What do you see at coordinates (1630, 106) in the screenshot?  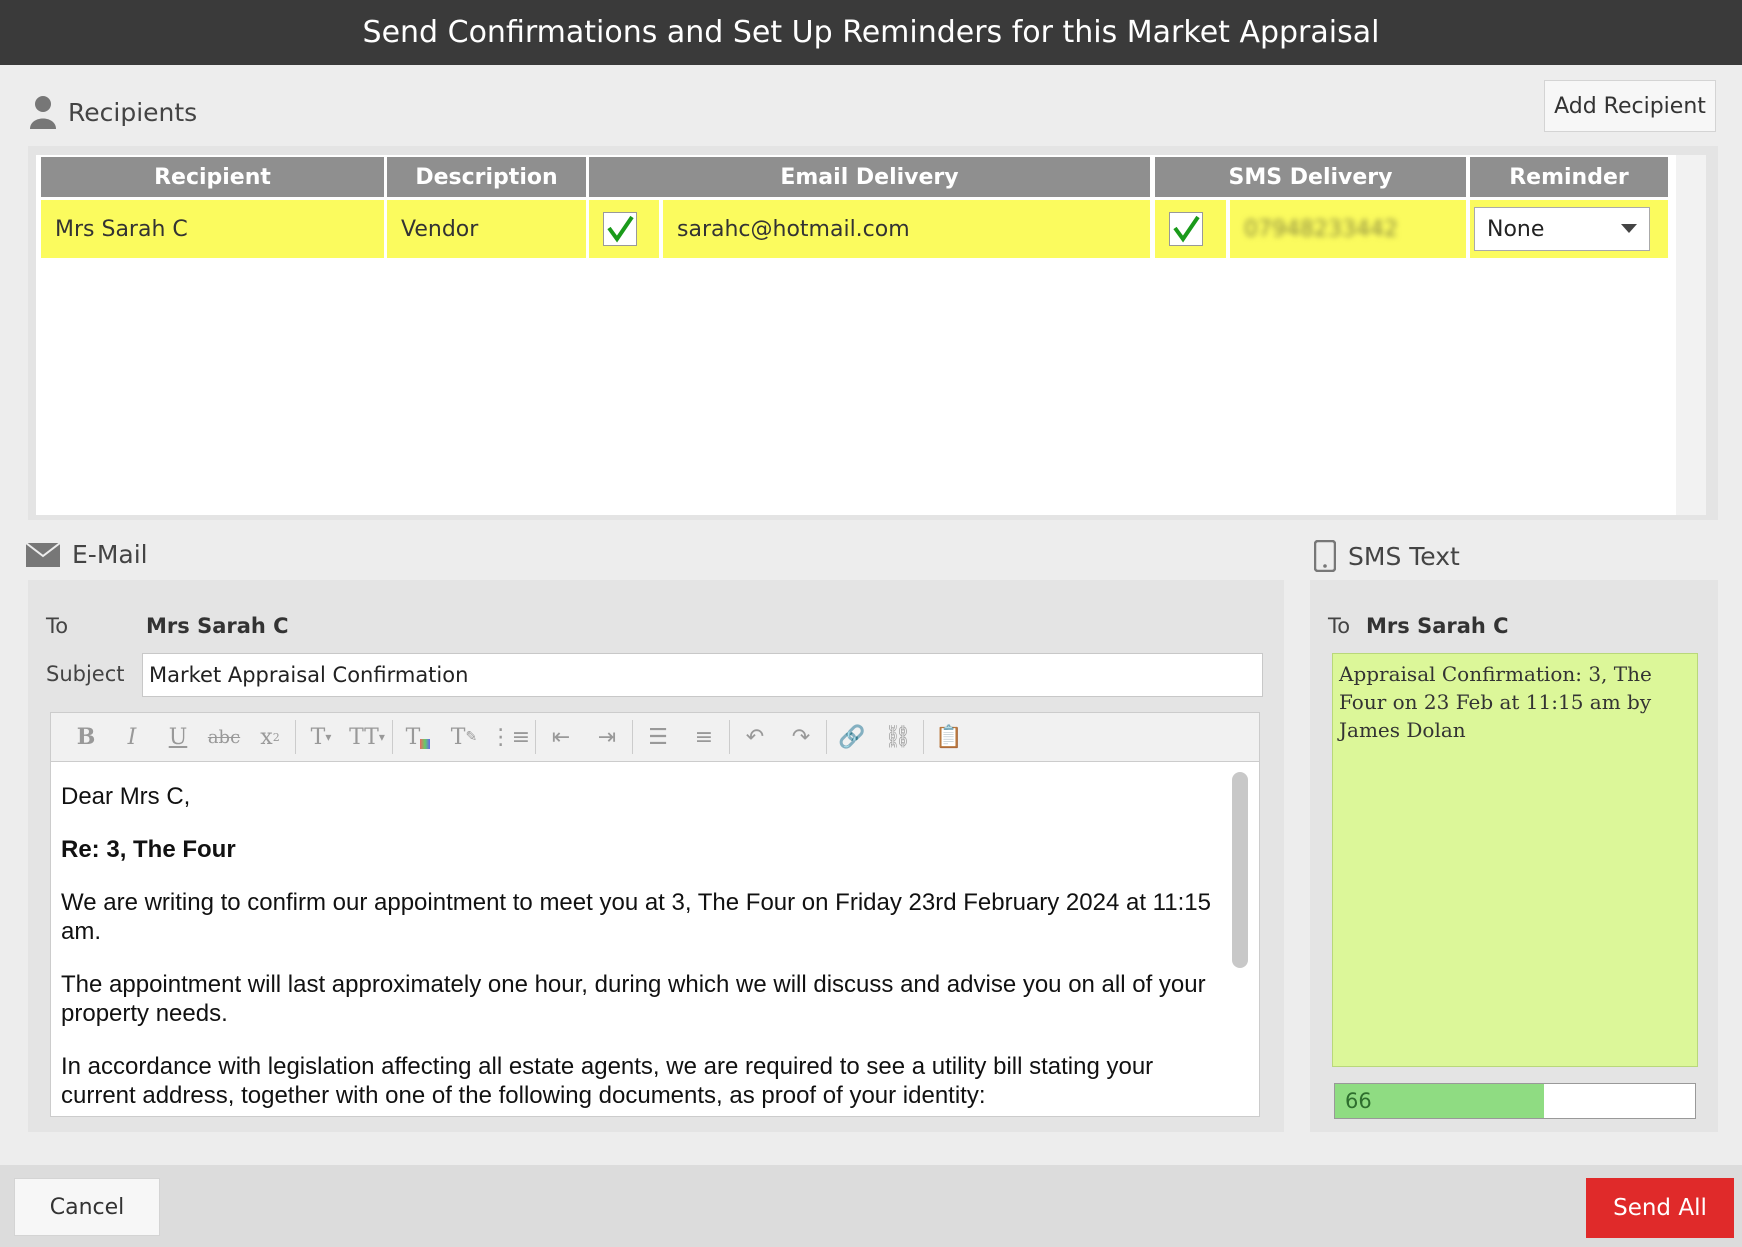 I see `add-recipient-button: Add Recipient` at bounding box center [1630, 106].